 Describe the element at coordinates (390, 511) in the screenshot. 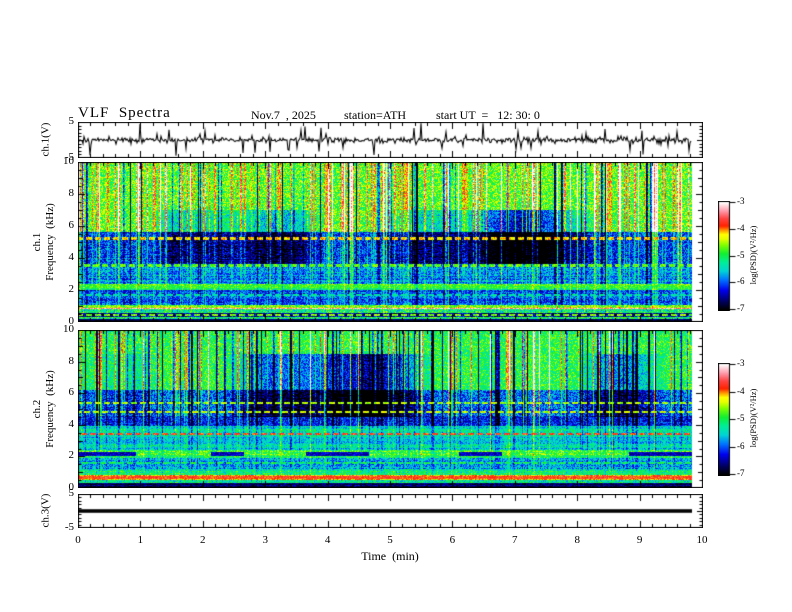

I see `ch3-voltage-panel` at that location.